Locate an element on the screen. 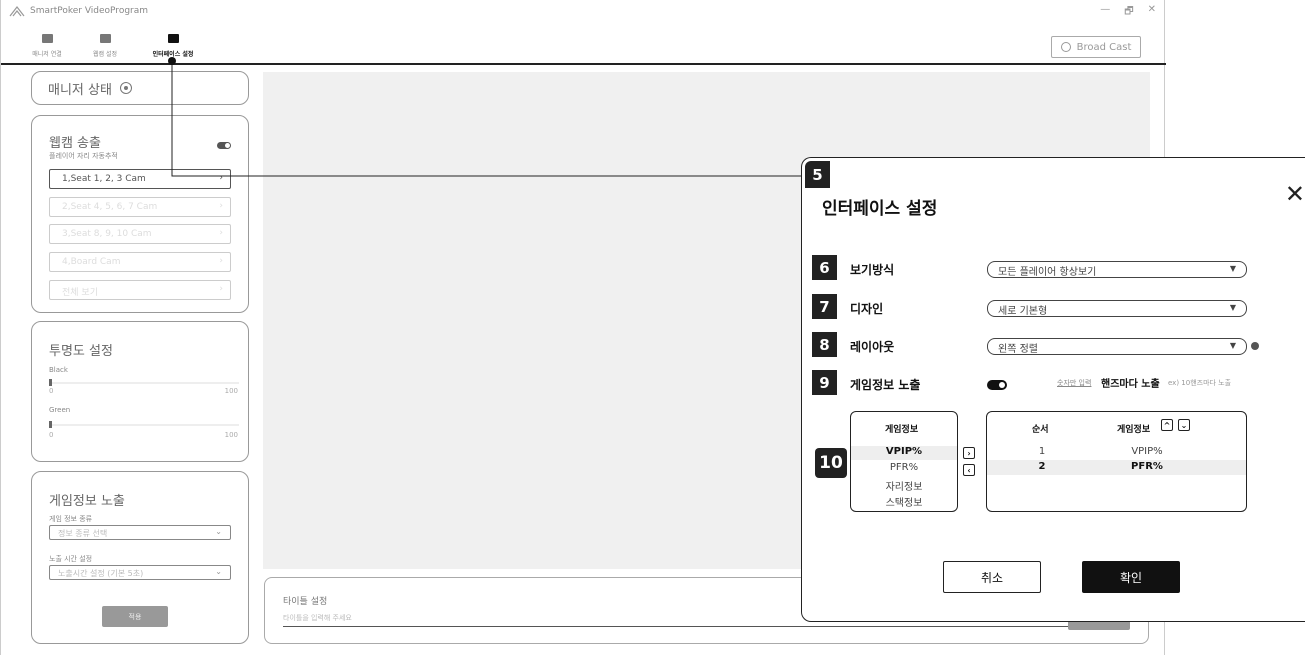 The width and height of the screenshot is (1305, 655). available-header: 게임정보 is located at coordinates (902, 430).